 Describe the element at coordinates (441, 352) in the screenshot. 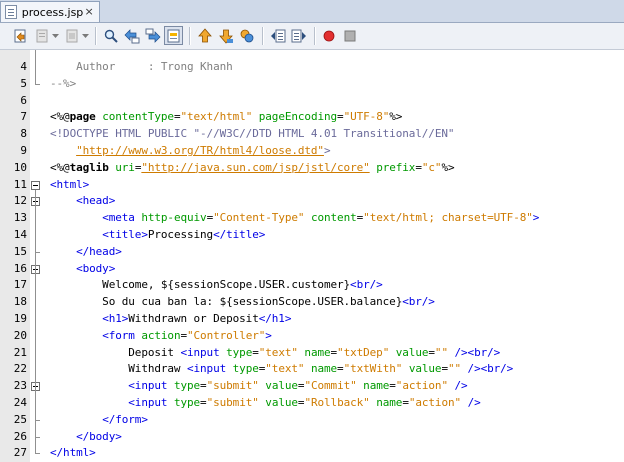

I see `code-token: ""` at that location.